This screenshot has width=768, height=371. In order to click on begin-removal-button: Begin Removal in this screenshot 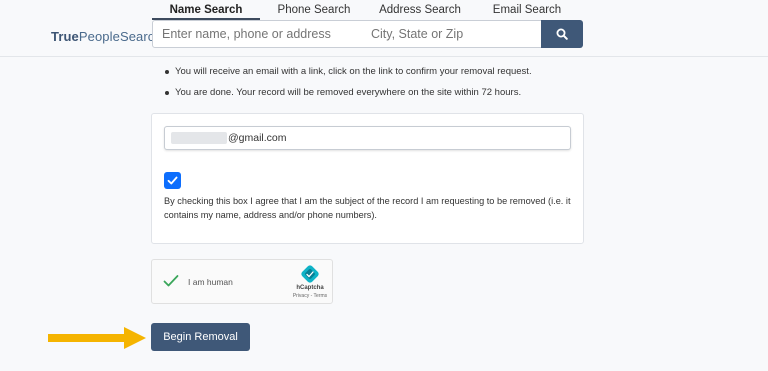, I will do `click(200, 337)`.